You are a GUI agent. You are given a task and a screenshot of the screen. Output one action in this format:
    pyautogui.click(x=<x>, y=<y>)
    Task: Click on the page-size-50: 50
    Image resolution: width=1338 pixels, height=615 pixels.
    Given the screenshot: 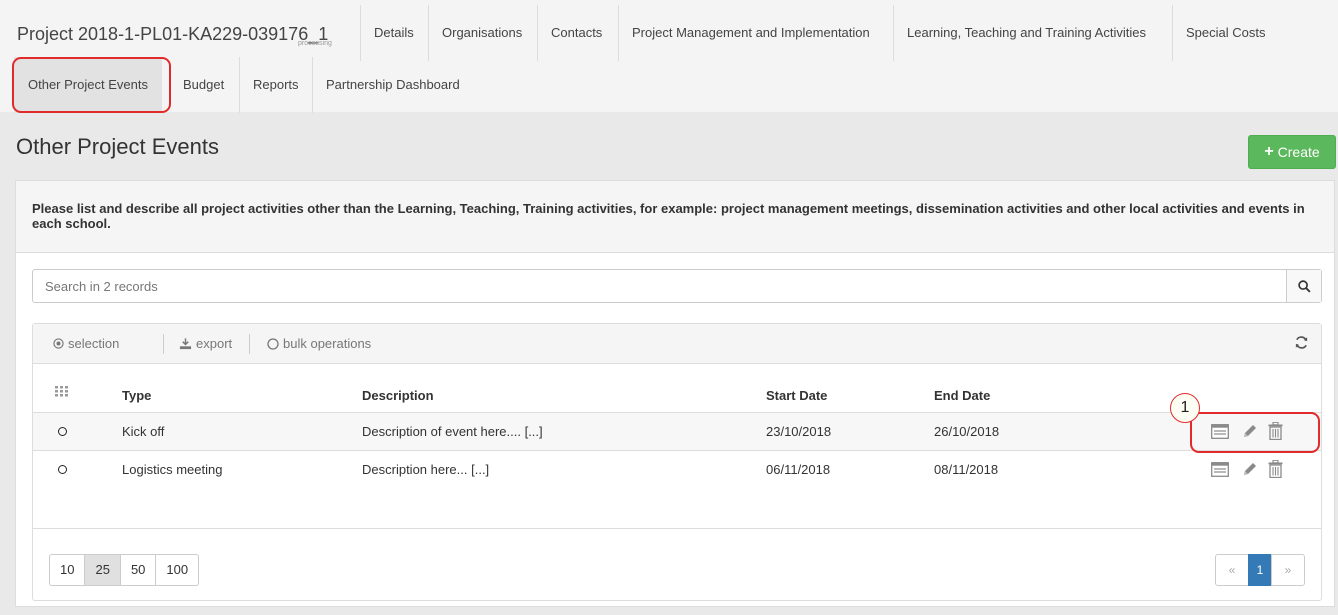 What is the action you would take?
    pyautogui.click(x=138, y=570)
    